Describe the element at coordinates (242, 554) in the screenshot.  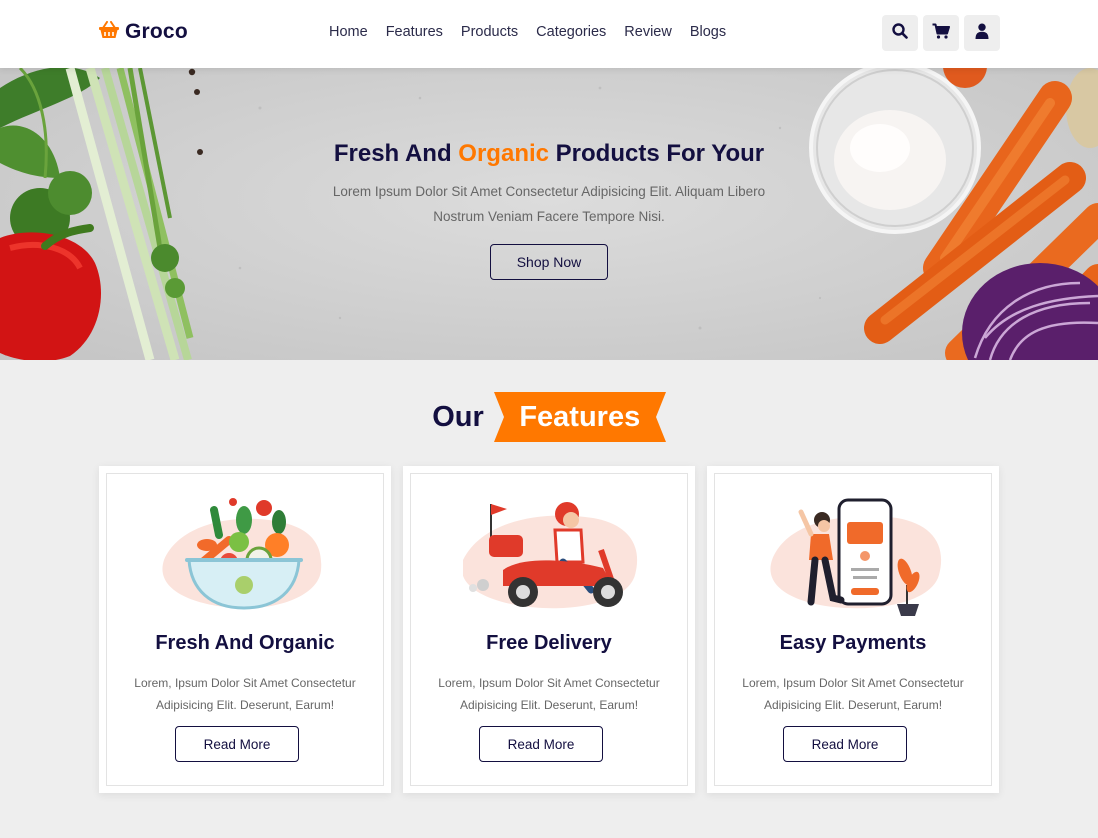
I see `salad-bowl-illustration` at that location.